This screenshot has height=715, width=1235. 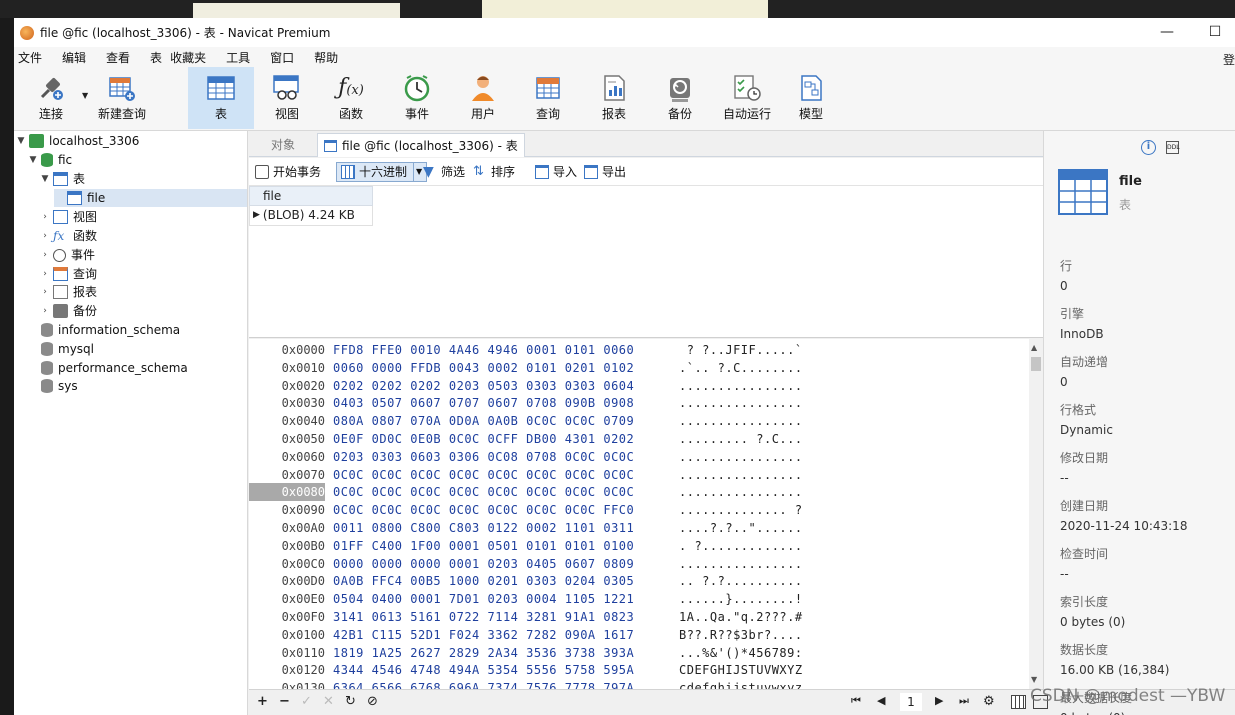 What do you see at coordinates (283, 145) in the screenshot?
I see `tab-objects: 对象` at bounding box center [283, 145].